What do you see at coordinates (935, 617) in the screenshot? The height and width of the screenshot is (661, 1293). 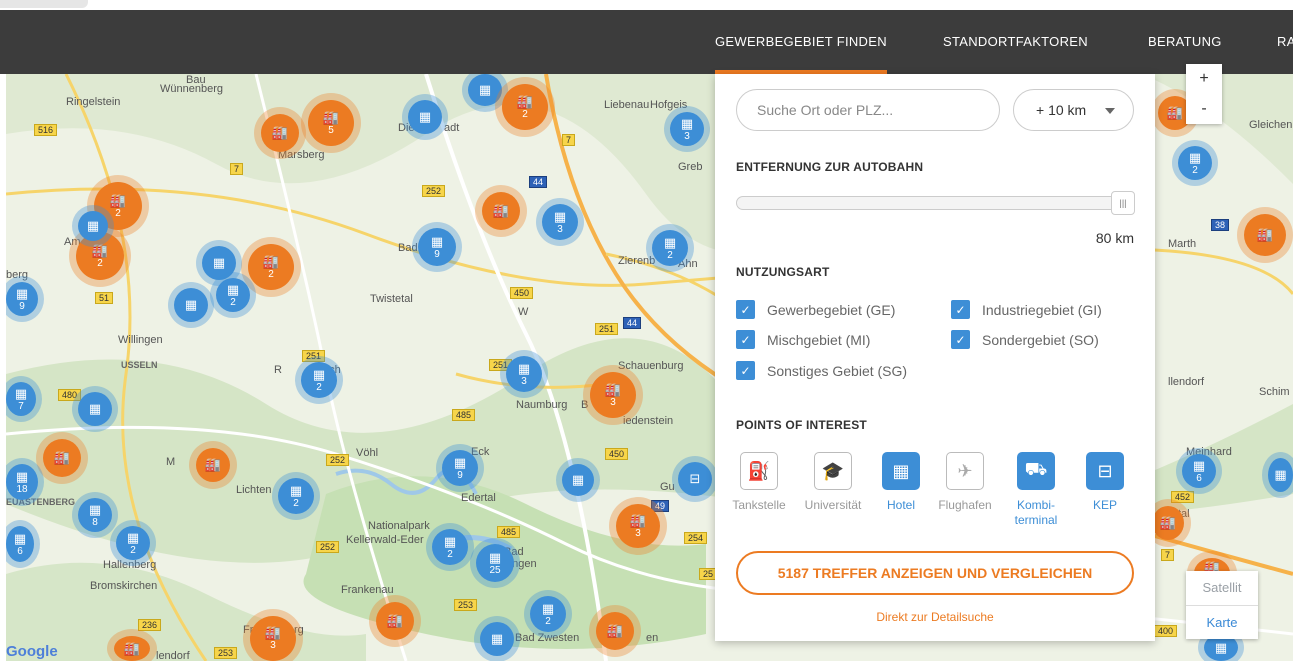 I see `detail-search-link: Direkt zur Detailsuche` at bounding box center [935, 617].